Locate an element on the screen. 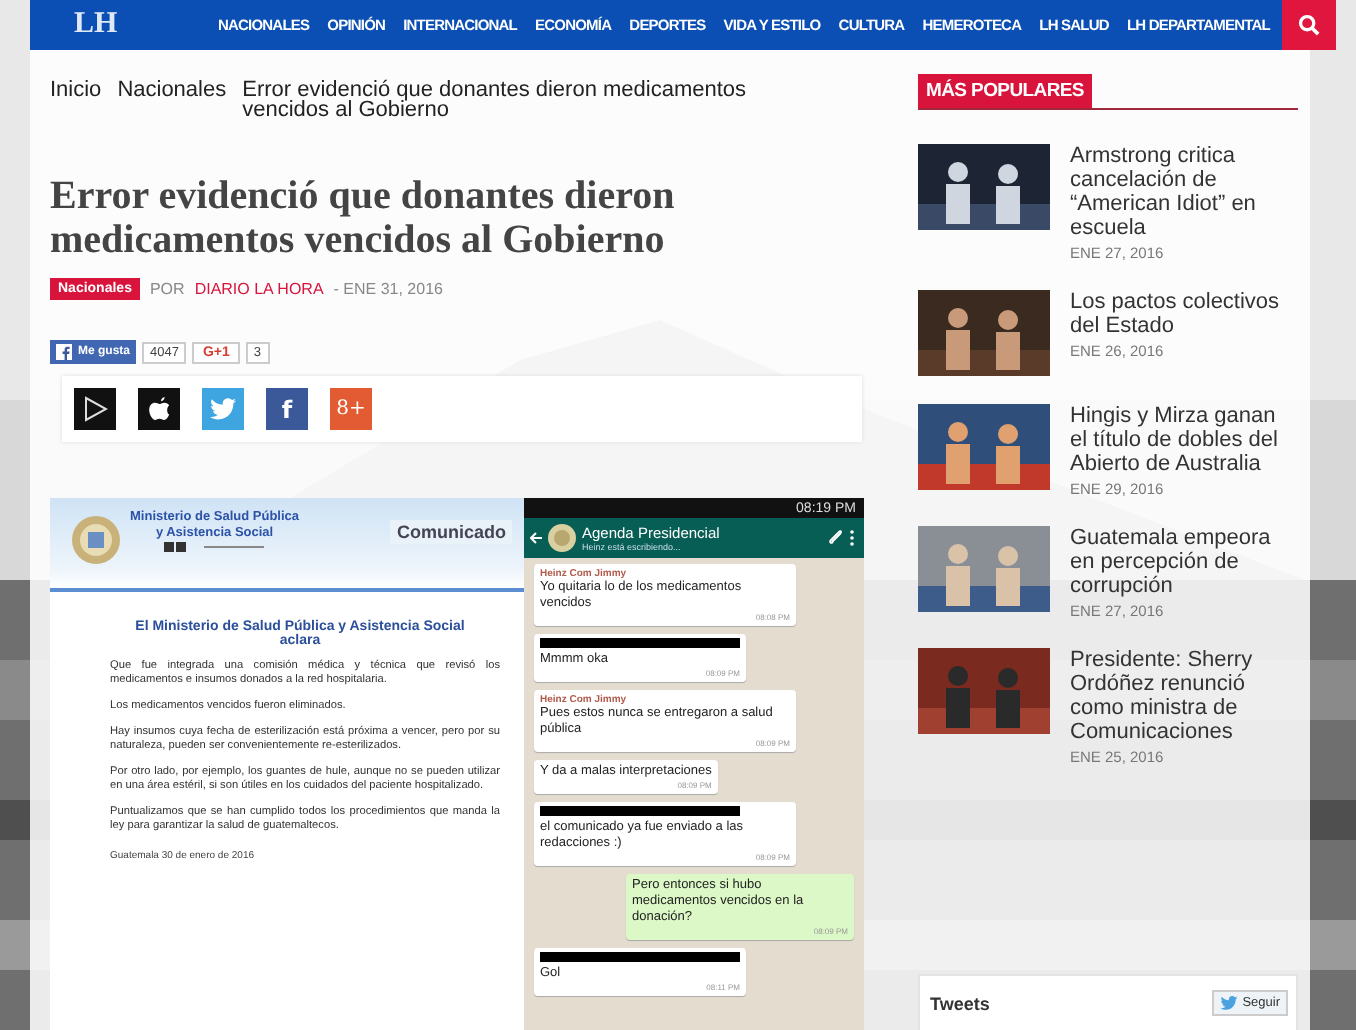 The image size is (1356, 1030). twitter-button is located at coordinates (223, 409).